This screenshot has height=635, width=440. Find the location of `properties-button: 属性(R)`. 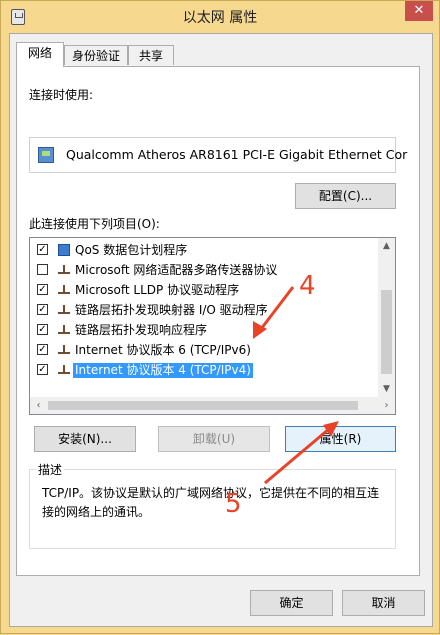

properties-button: 属性(R) is located at coordinates (340, 439).